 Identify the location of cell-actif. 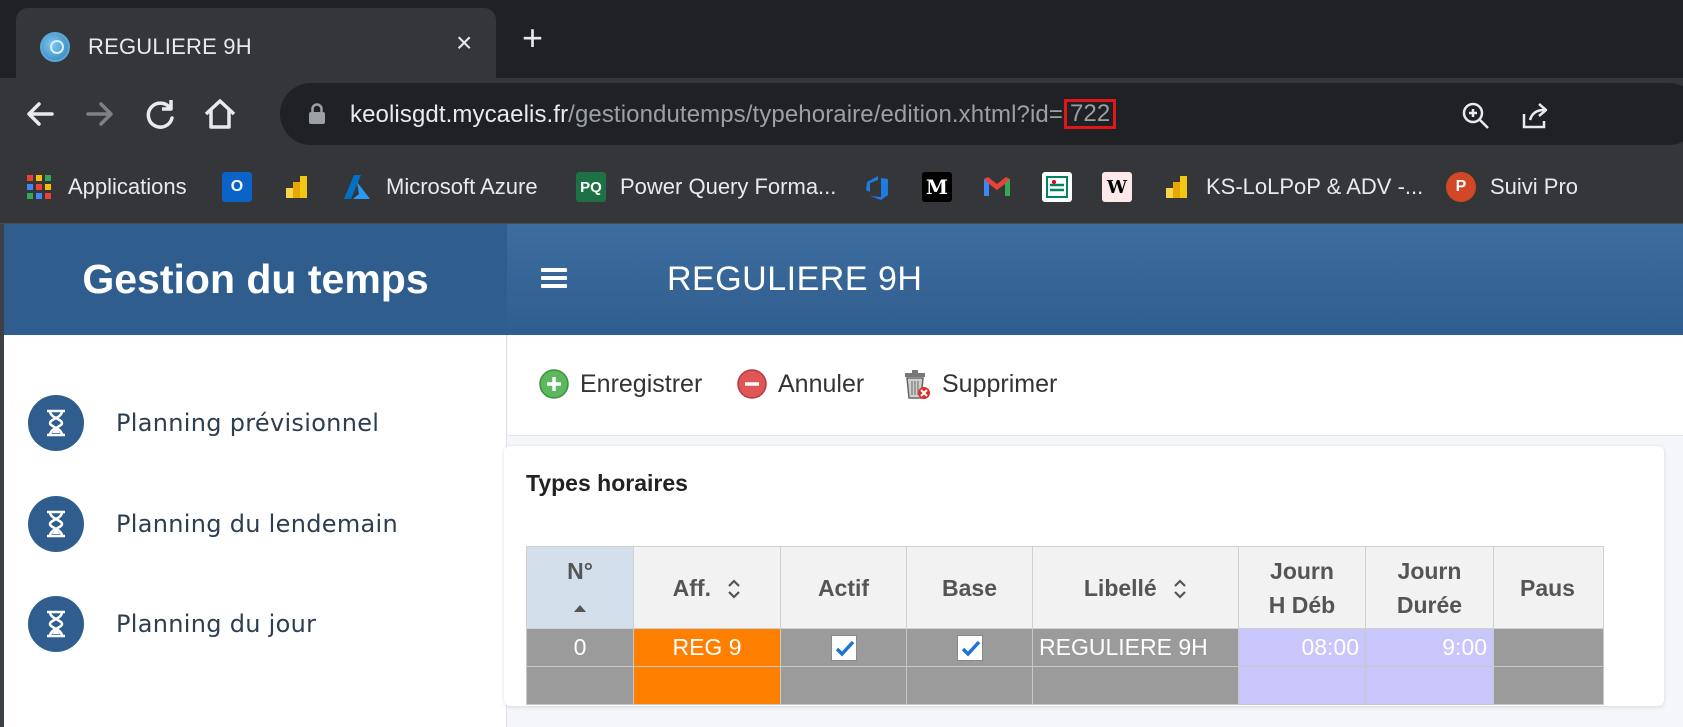
(843, 647).